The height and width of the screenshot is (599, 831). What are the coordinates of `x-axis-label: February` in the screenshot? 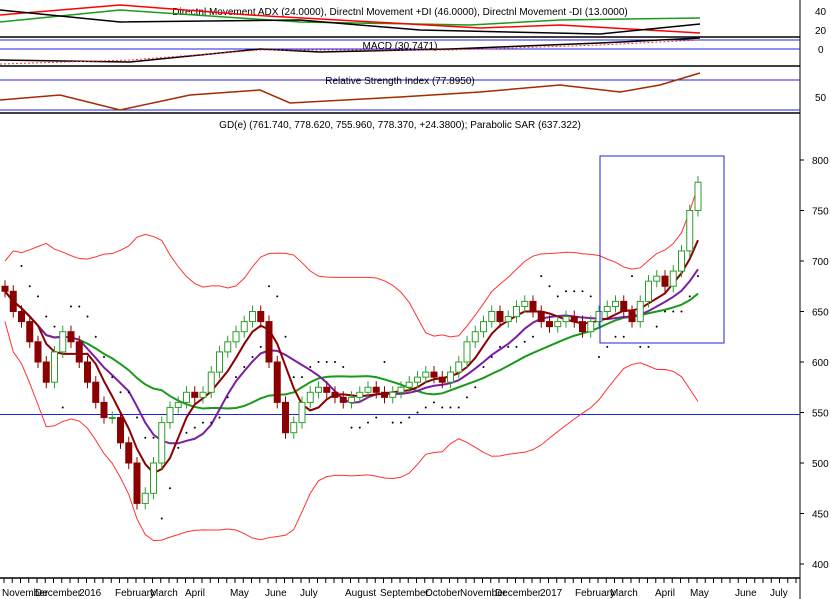 It's located at (135, 593).